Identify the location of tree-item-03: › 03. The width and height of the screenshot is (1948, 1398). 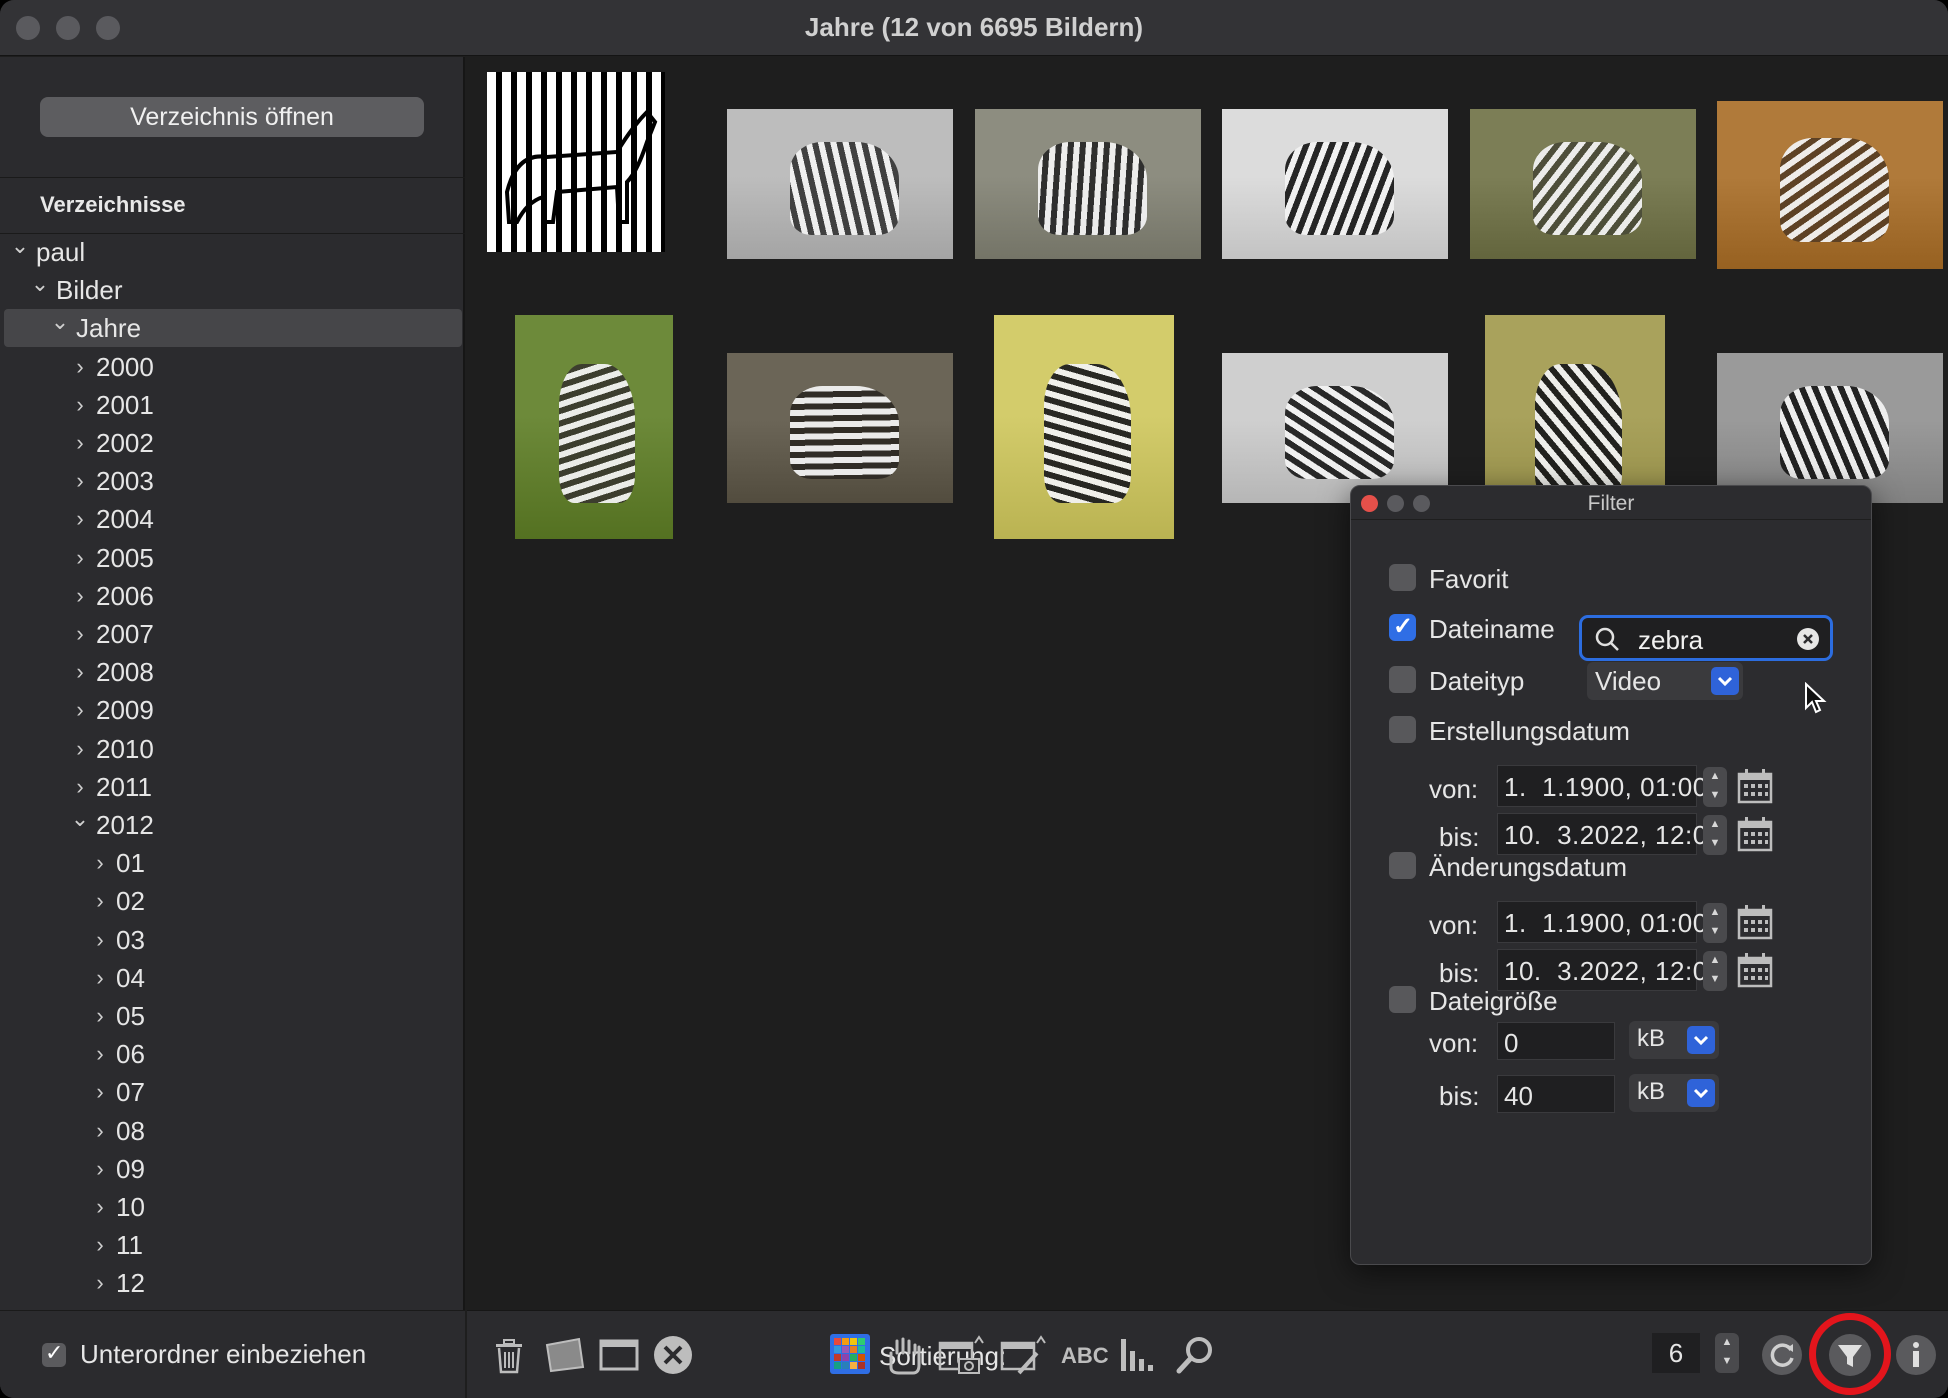
(232, 940).